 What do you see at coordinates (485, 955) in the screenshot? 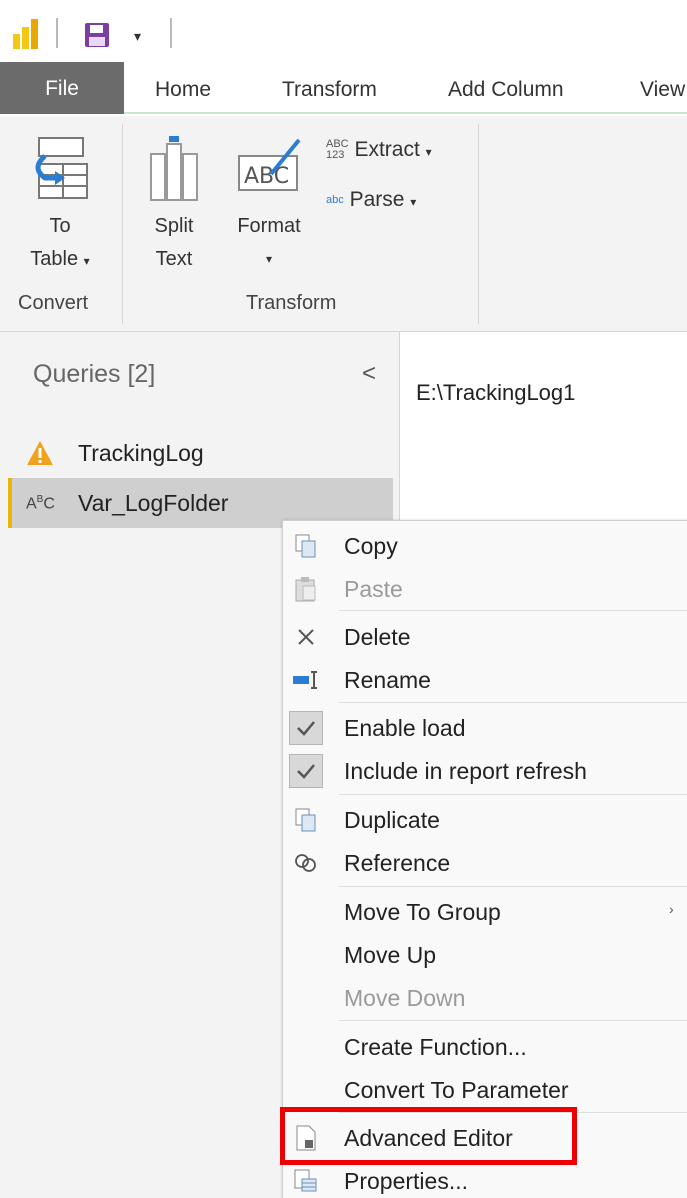
I see `menu-item-move-up: Move Up` at bounding box center [485, 955].